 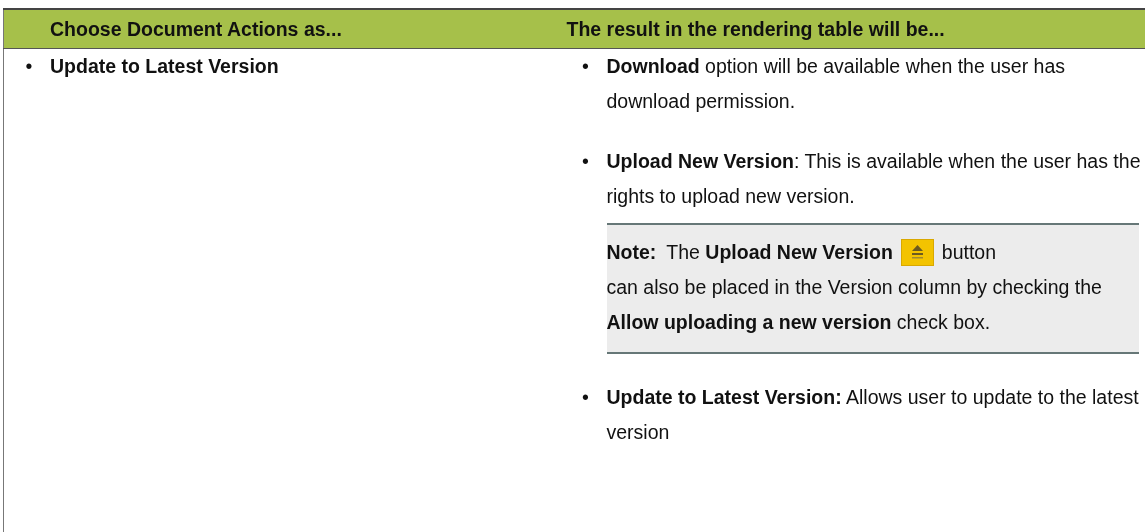 What do you see at coordinates (873, 415) in the screenshot?
I see `list-item-text: Update to Latest Version: Allows user to update to the latest version` at bounding box center [873, 415].